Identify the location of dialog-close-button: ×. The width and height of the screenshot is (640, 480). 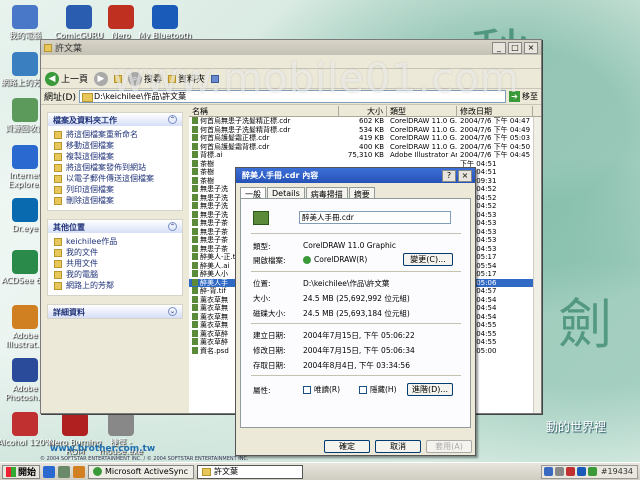
(465, 175).